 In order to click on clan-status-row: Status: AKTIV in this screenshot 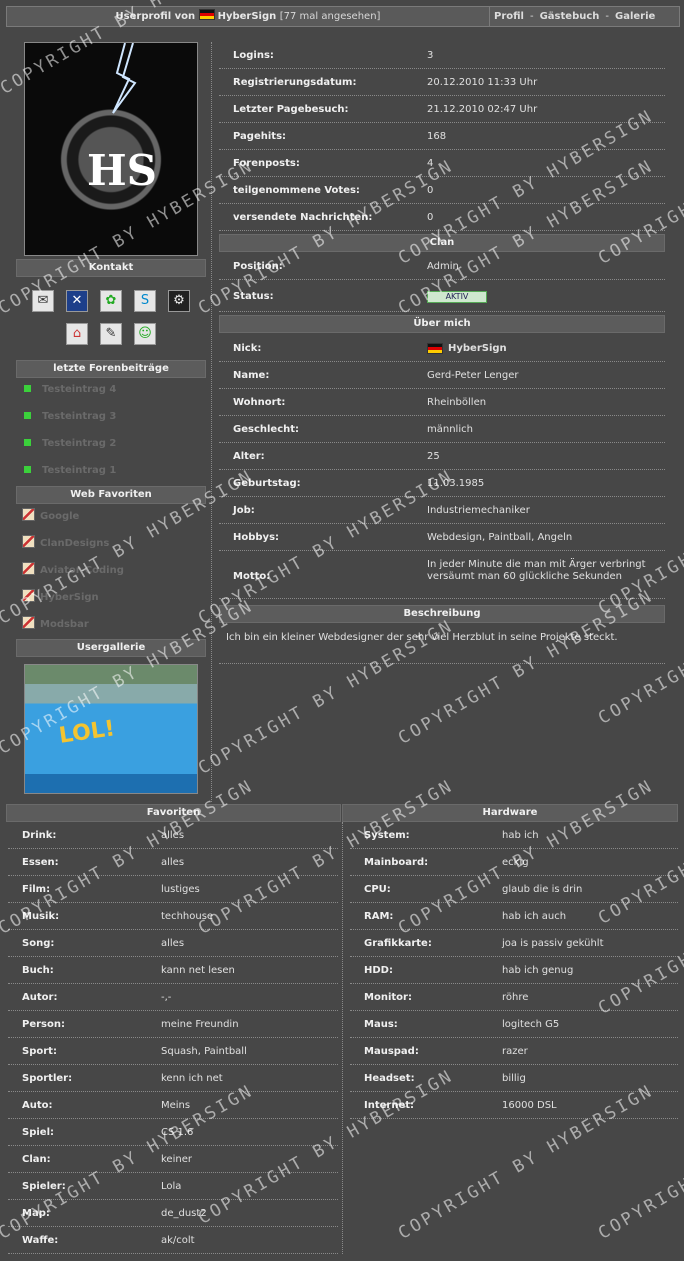, I will do `click(442, 297)`.